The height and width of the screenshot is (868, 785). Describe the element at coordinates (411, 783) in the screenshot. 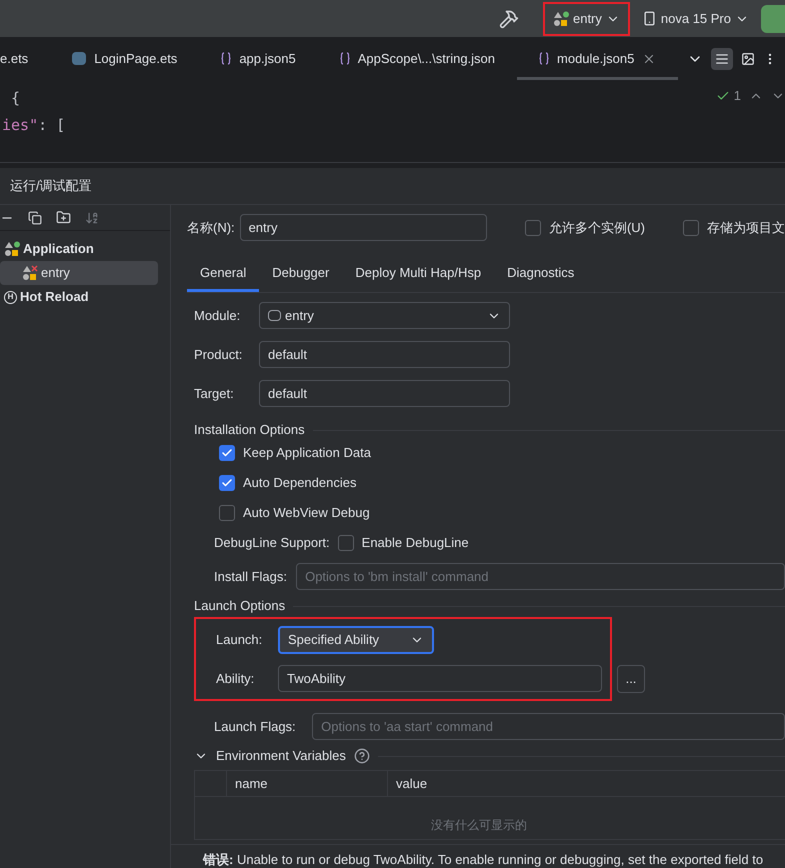

I see `column-header: value` at that location.